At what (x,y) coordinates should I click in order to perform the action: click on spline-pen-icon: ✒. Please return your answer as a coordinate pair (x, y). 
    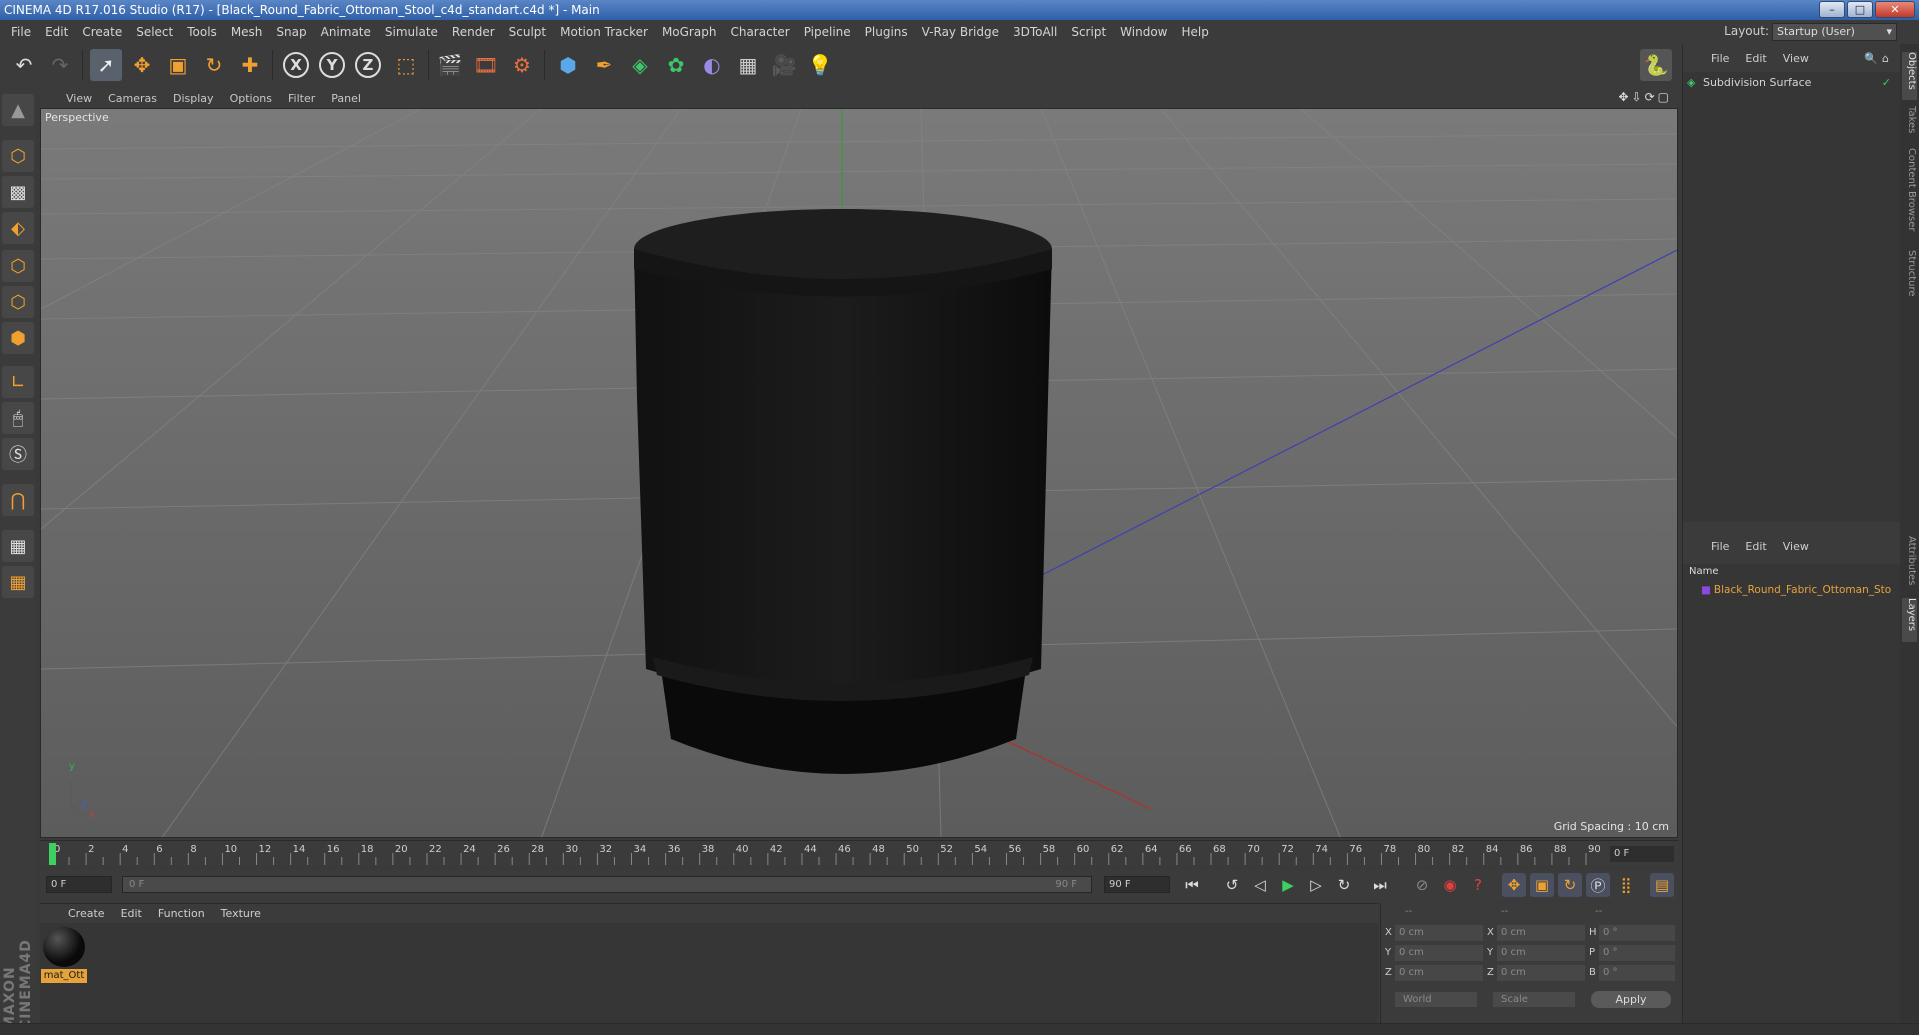
    Looking at the image, I should click on (604, 65).